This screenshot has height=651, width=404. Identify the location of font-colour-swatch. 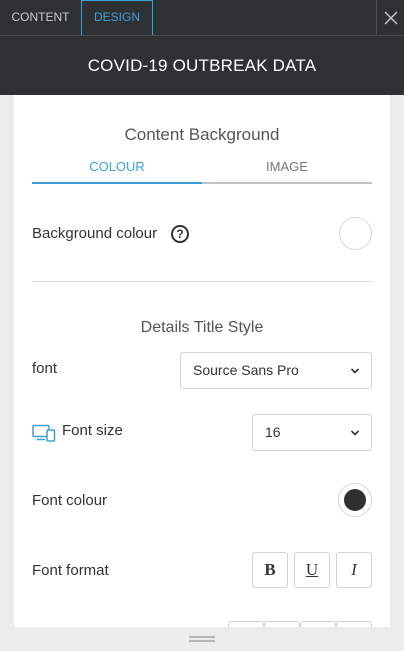
(355, 500).